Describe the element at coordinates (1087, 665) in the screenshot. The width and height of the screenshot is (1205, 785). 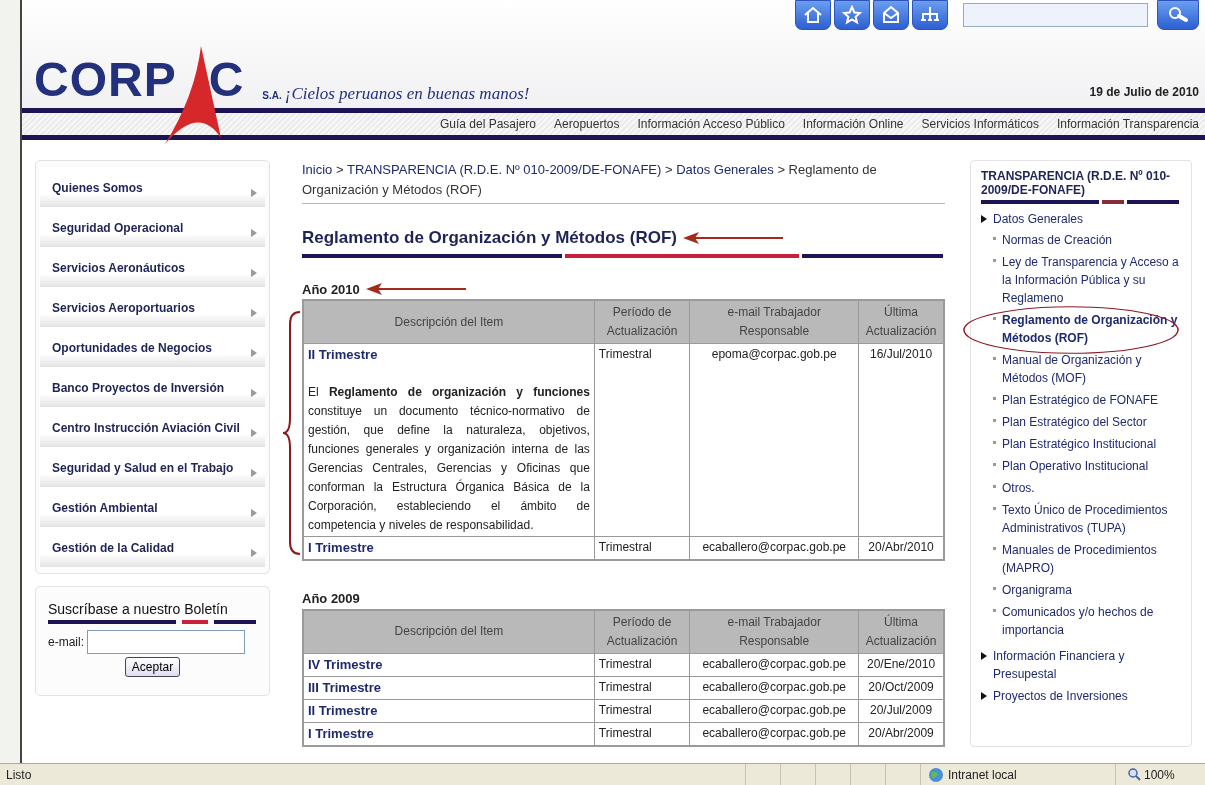
I see `panel-link: Información Financiera y Presupestal` at that location.